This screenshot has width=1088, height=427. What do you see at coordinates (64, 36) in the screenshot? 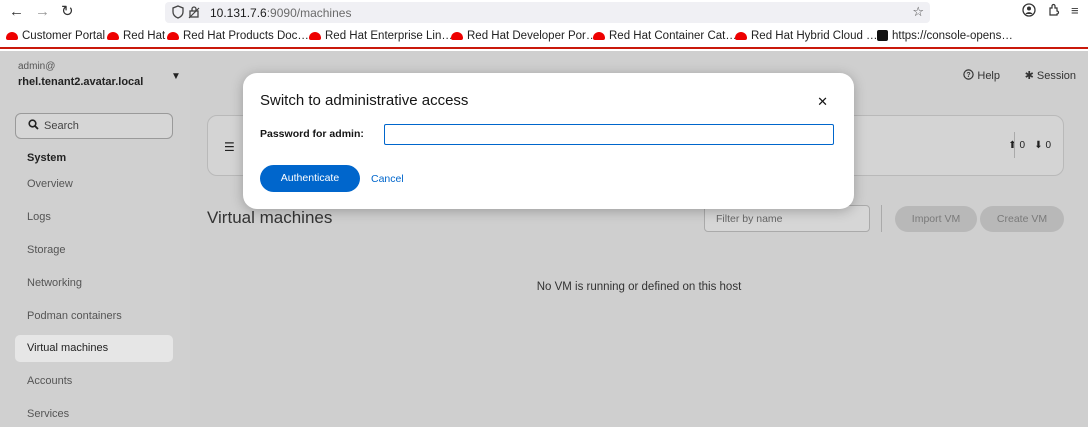
I see `bookmark-label: Customer Portal` at bounding box center [64, 36].